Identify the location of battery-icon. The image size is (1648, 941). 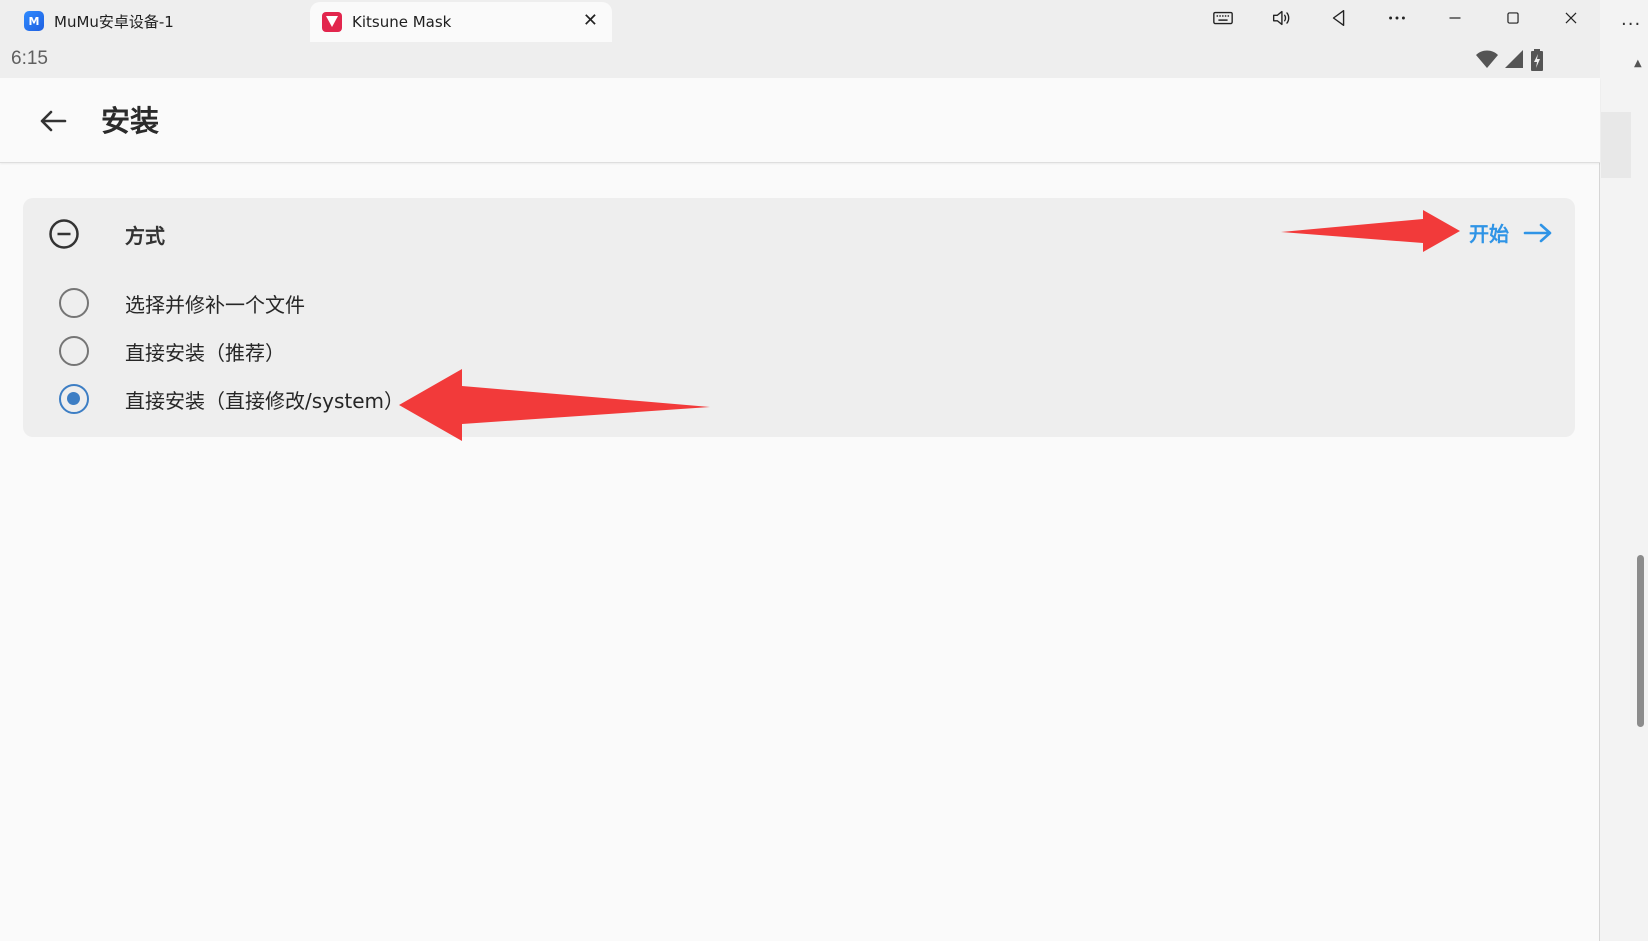
(1537, 60).